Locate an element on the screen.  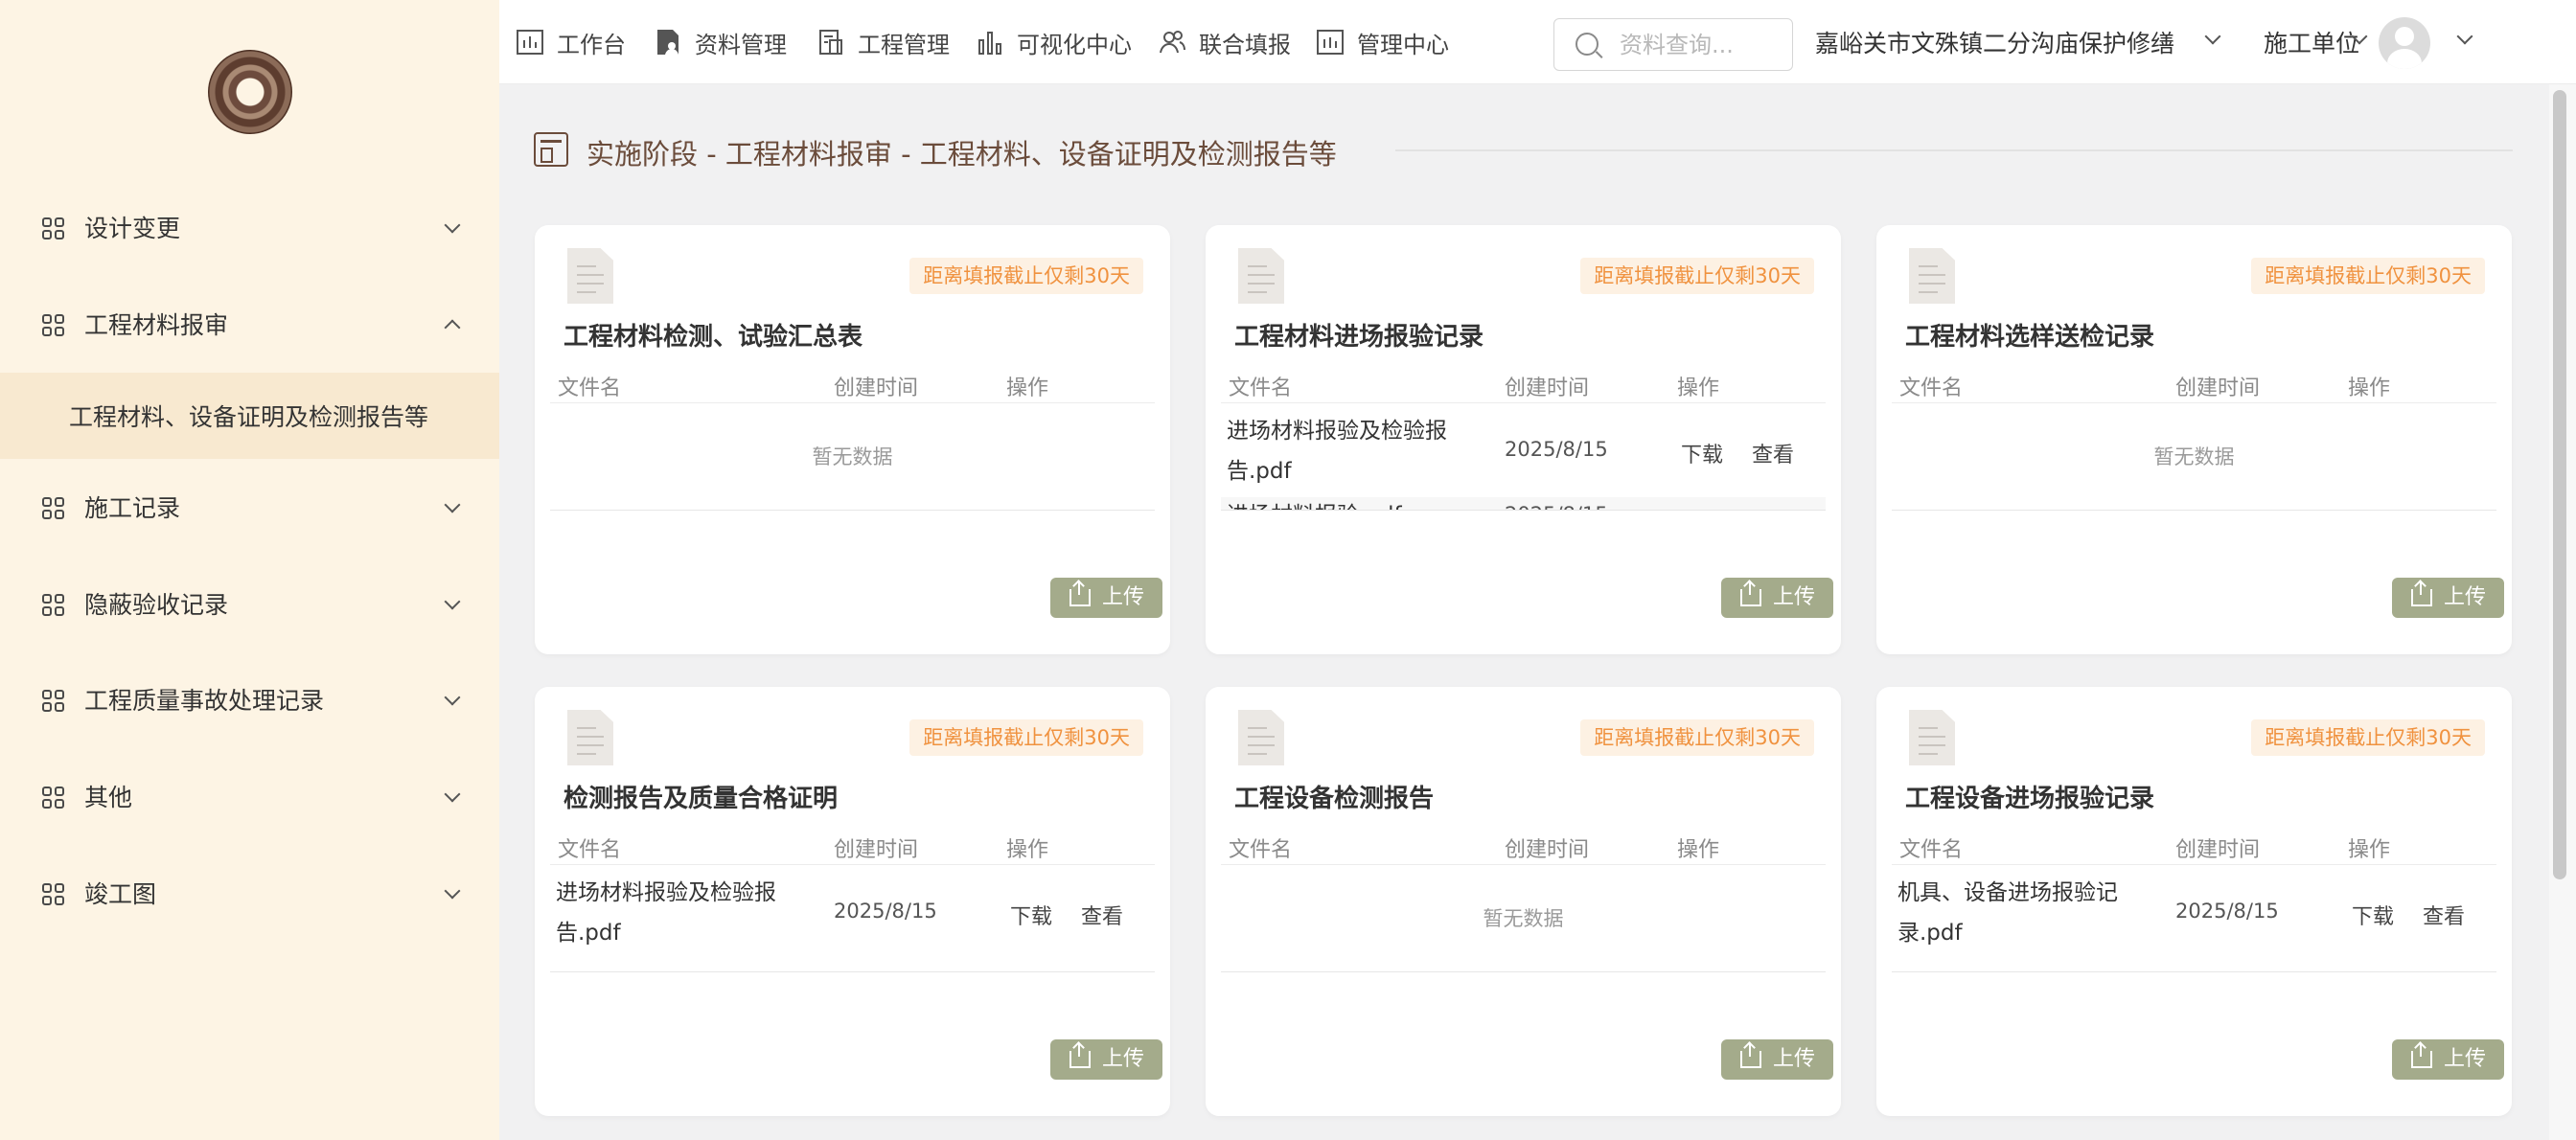
sidebar-item-material-review: 工程材料报审 is located at coordinates (249, 323).